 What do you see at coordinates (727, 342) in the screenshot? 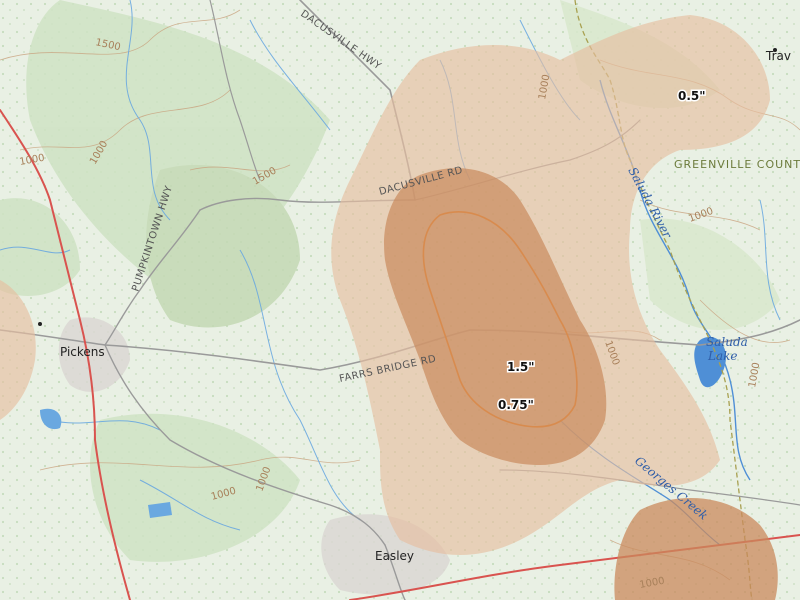
I see `saluda-lake-label-1: Saluda` at bounding box center [727, 342].